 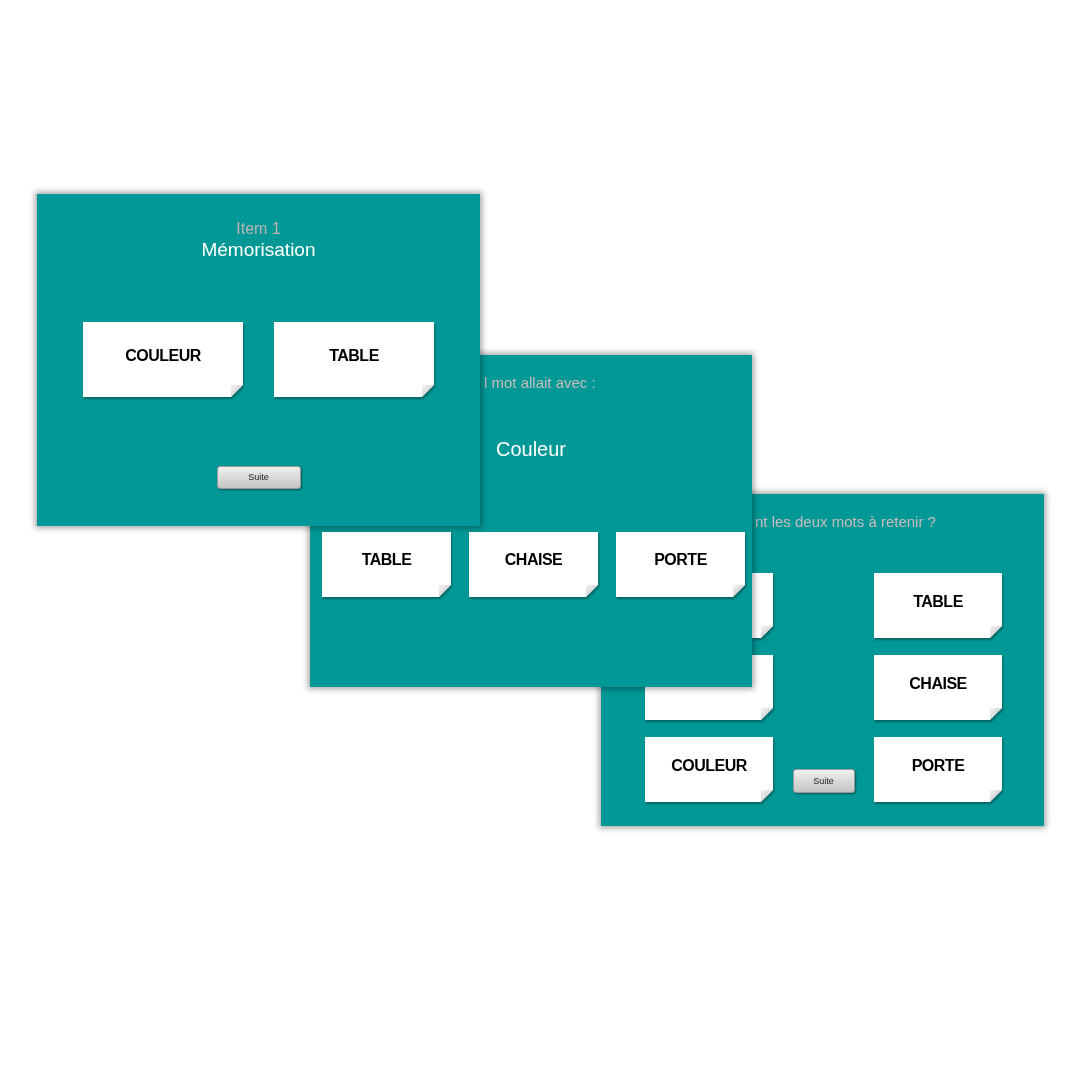 What do you see at coordinates (709, 702) in the screenshot?
I see `word-card` at bounding box center [709, 702].